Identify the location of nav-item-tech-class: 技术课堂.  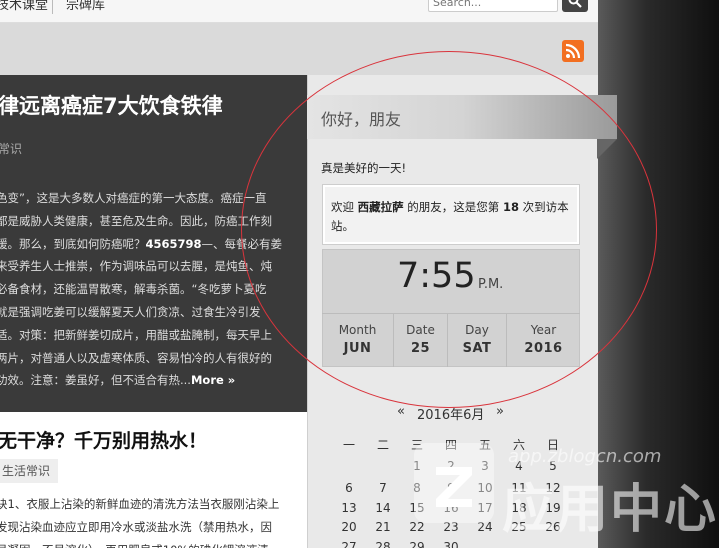
(24, 6).